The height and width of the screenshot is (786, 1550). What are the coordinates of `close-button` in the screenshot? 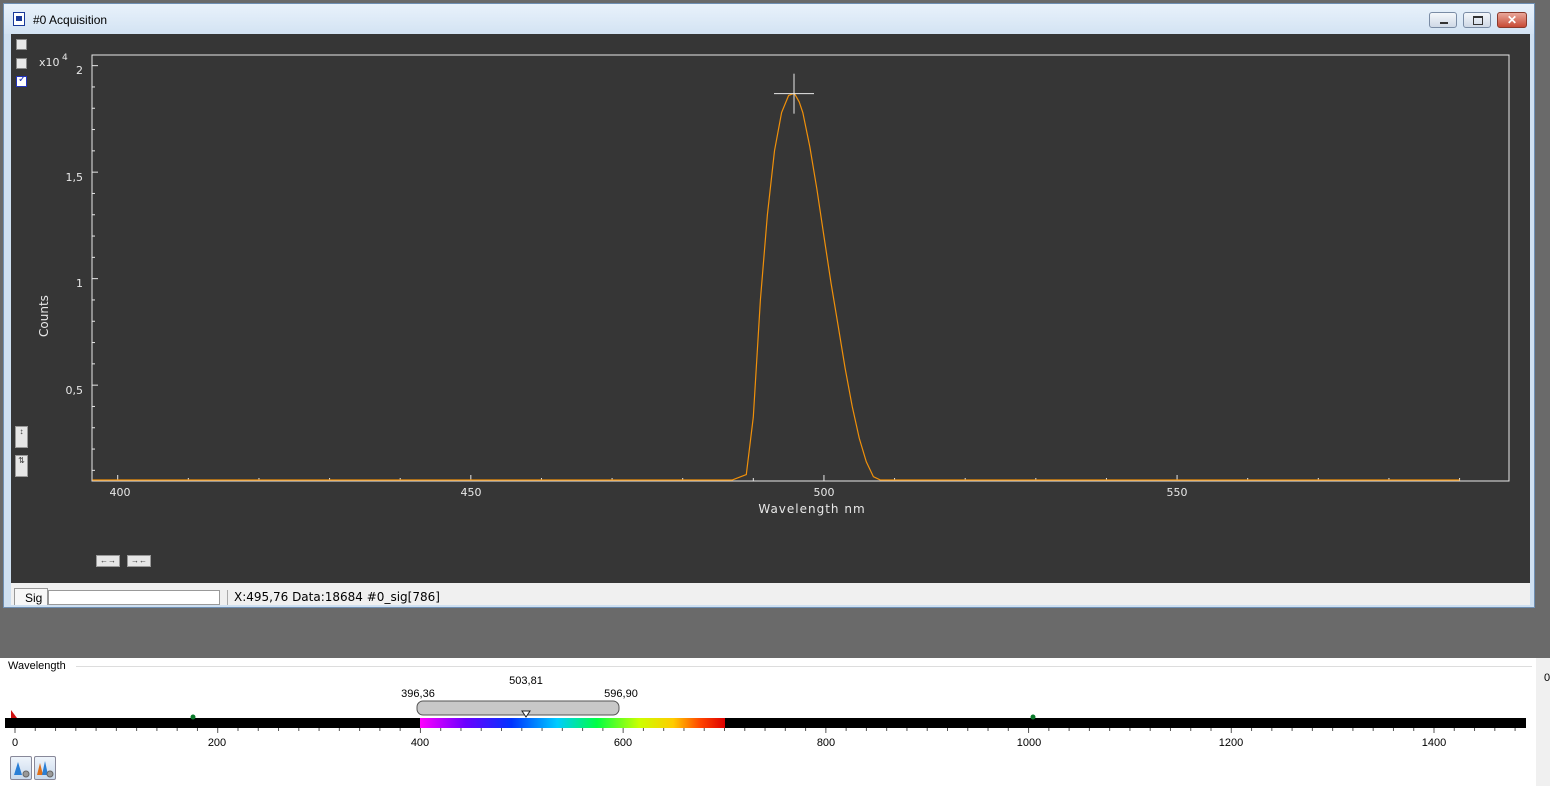 It's located at (1512, 20).